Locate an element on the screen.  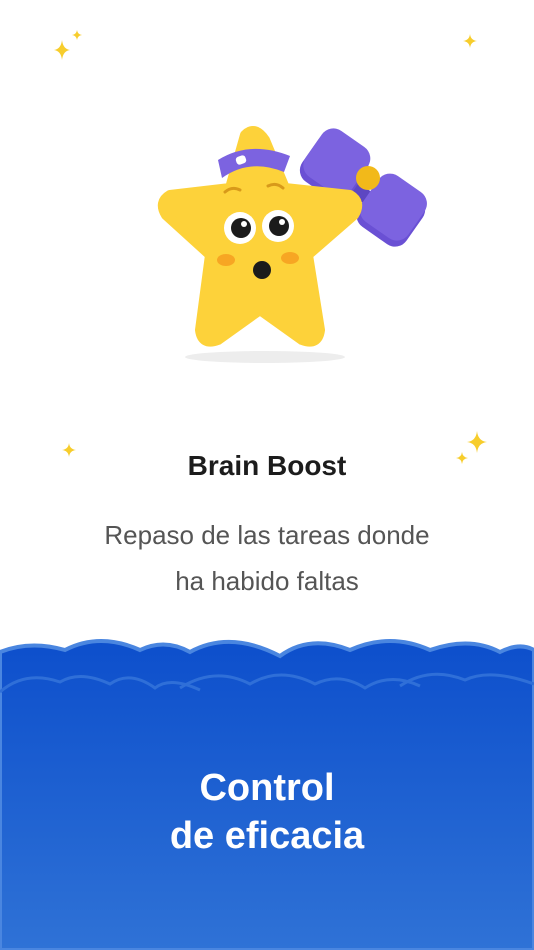
footer-title-line: Control is located at coordinates (267, 788).